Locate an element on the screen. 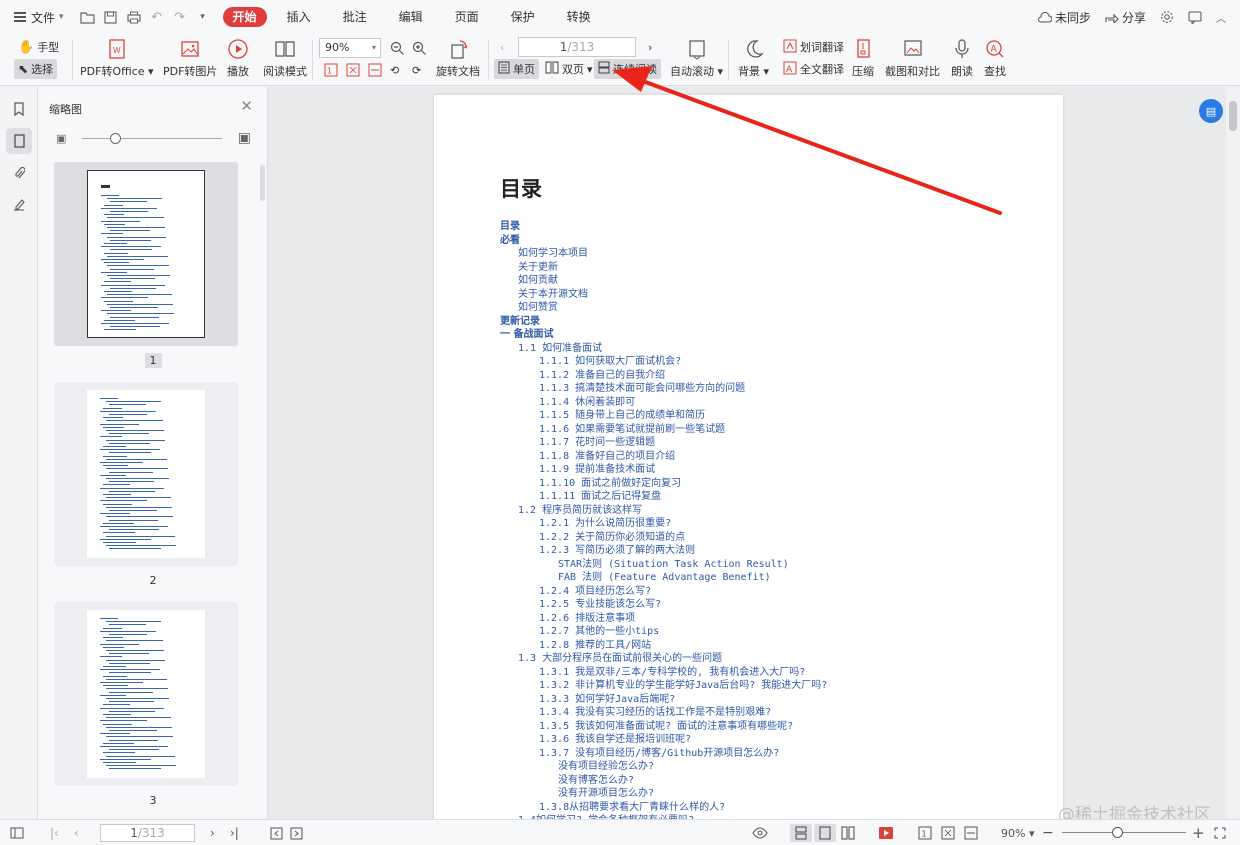 This screenshot has height=845, width=1240. tab-start: 开始 is located at coordinates (244, 17).